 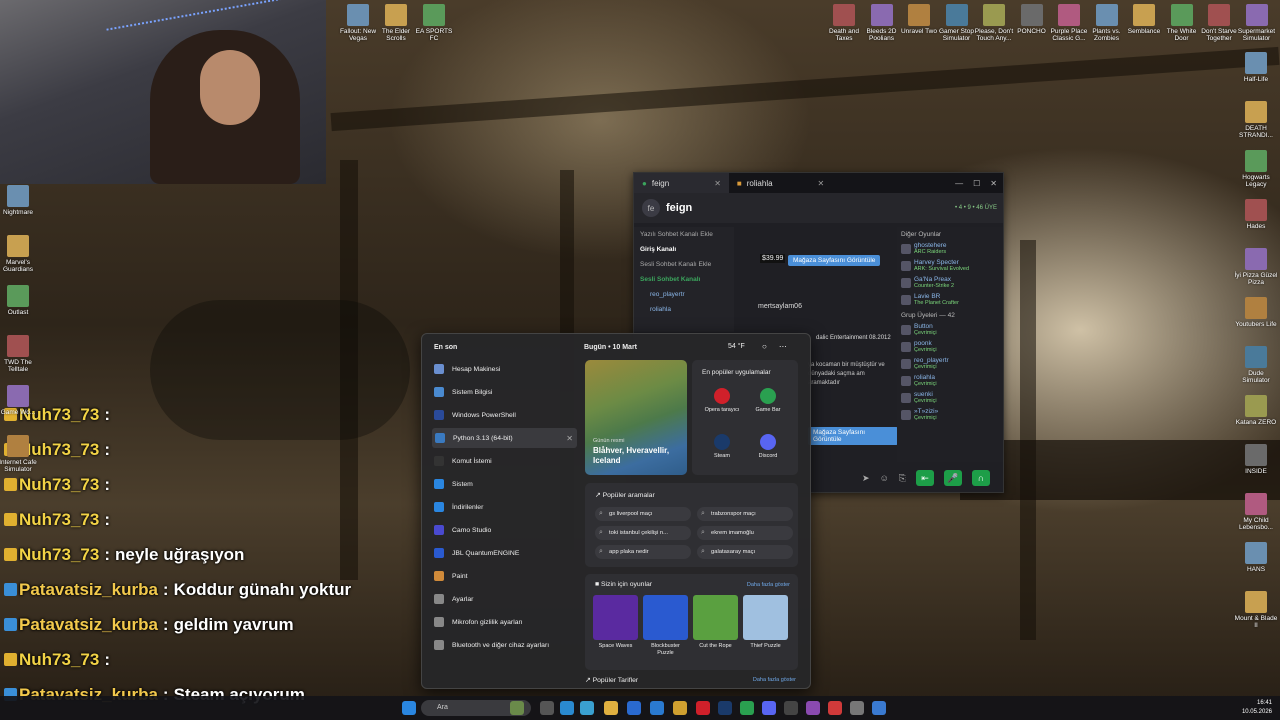 What do you see at coordinates (866, 478) in the screenshot?
I see `send-icon: ➤` at bounding box center [866, 478].